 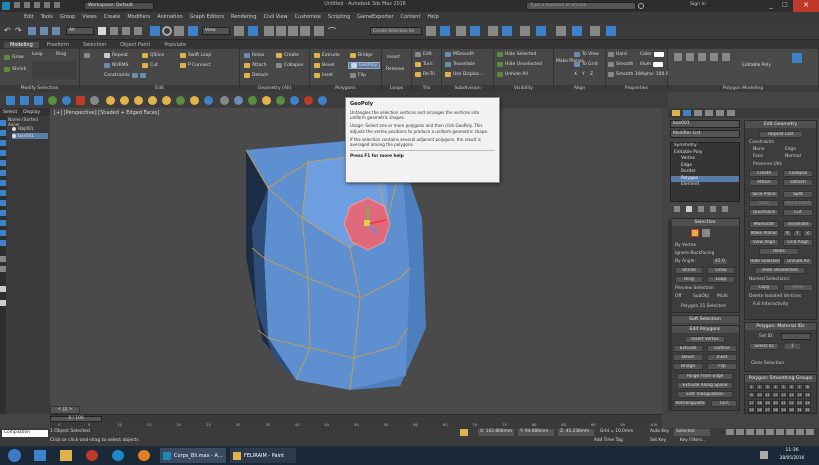 I want to click on smoothing-group-button: 18, so click(x=759, y=402).